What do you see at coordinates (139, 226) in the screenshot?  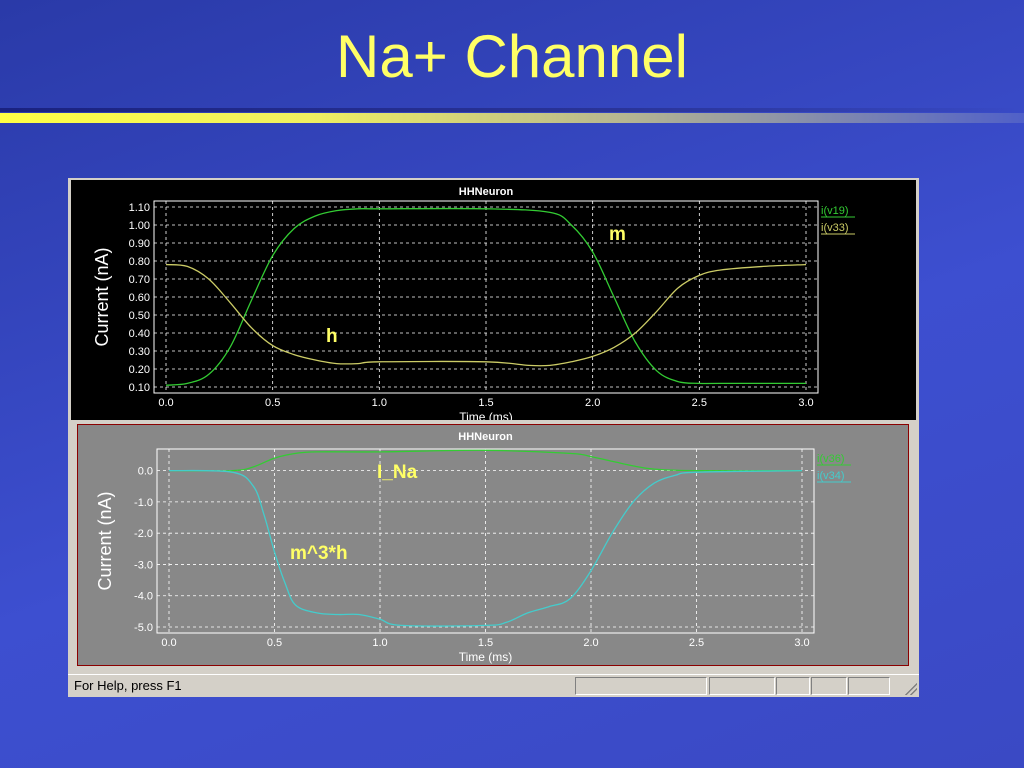 I see `y-tick-label: 1.00` at bounding box center [139, 226].